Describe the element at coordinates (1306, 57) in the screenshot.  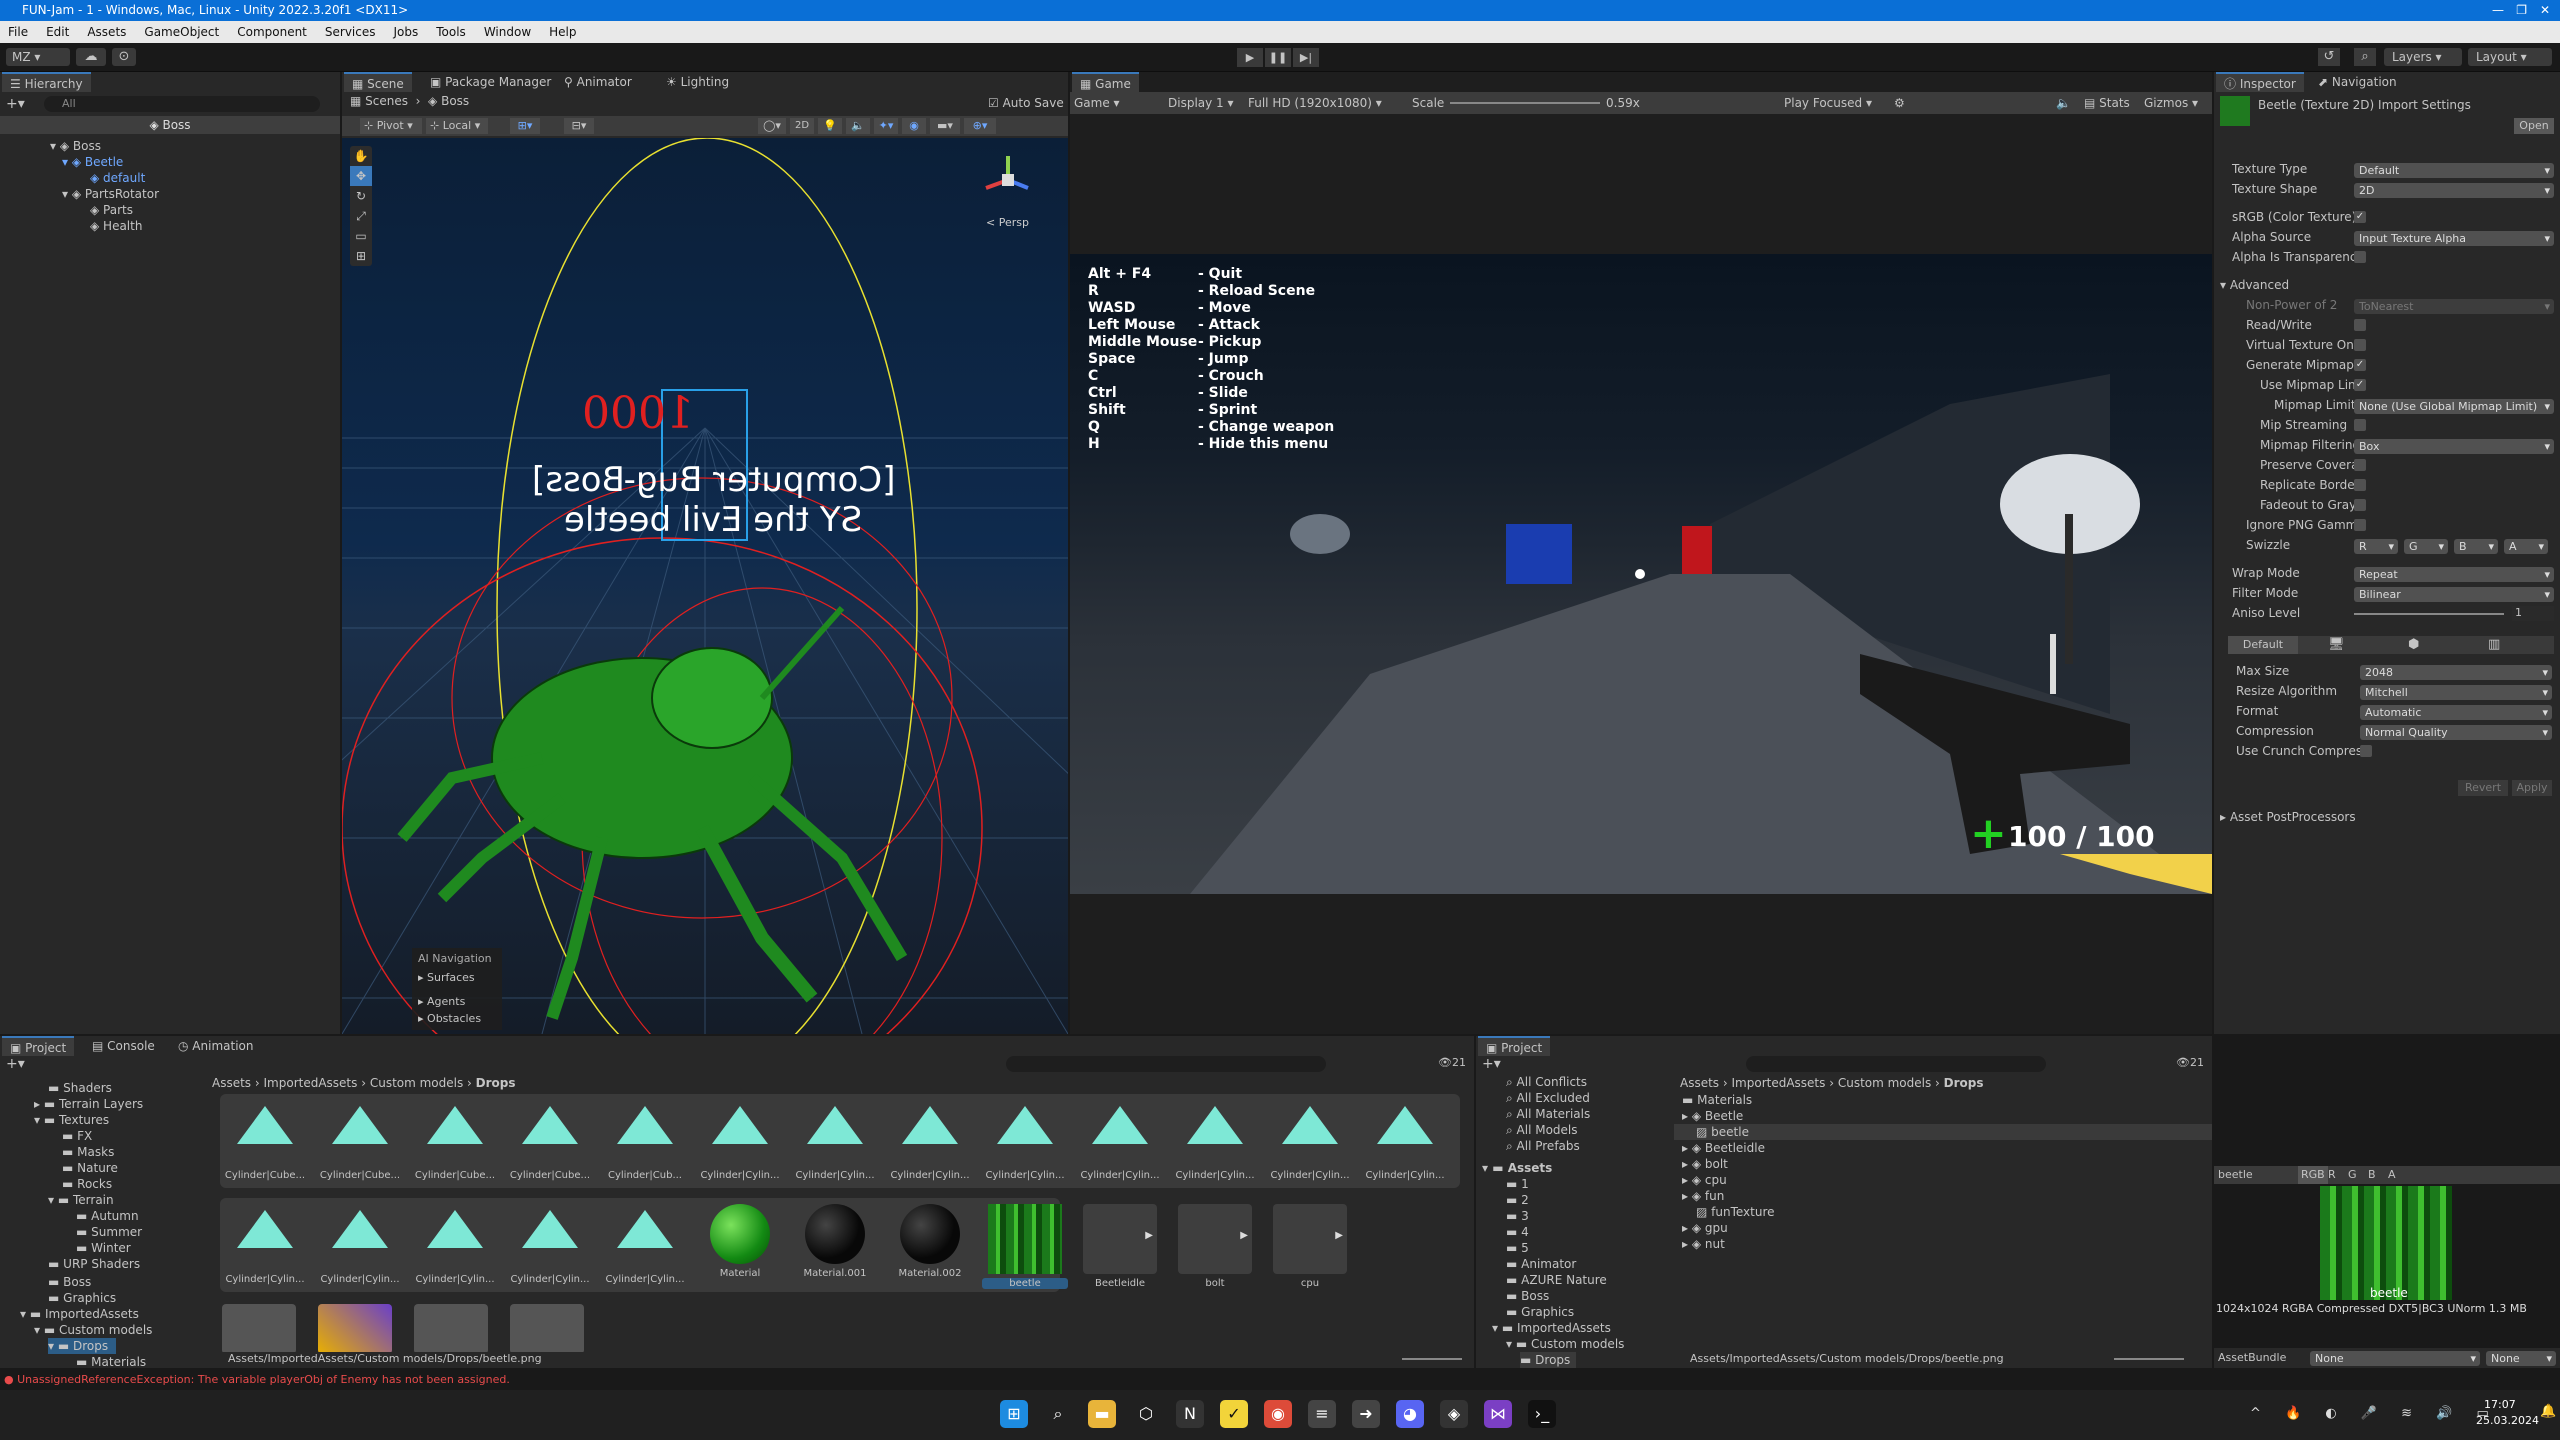
I see `step-button: ▶|` at that location.